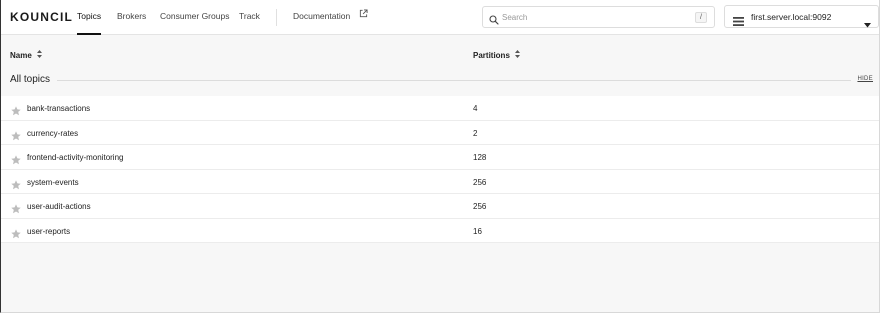 Image resolution: width=880 pixels, height=313 pixels. What do you see at coordinates (48, 231) in the screenshot?
I see `topic-name: user-reports` at bounding box center [48, 231].